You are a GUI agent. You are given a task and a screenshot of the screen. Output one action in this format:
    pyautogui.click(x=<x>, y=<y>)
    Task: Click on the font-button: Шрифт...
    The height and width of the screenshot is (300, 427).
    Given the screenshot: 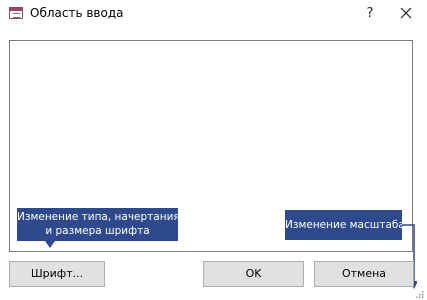 What is the action you would take?
    pyautogui.click(x=57, y=274)
    